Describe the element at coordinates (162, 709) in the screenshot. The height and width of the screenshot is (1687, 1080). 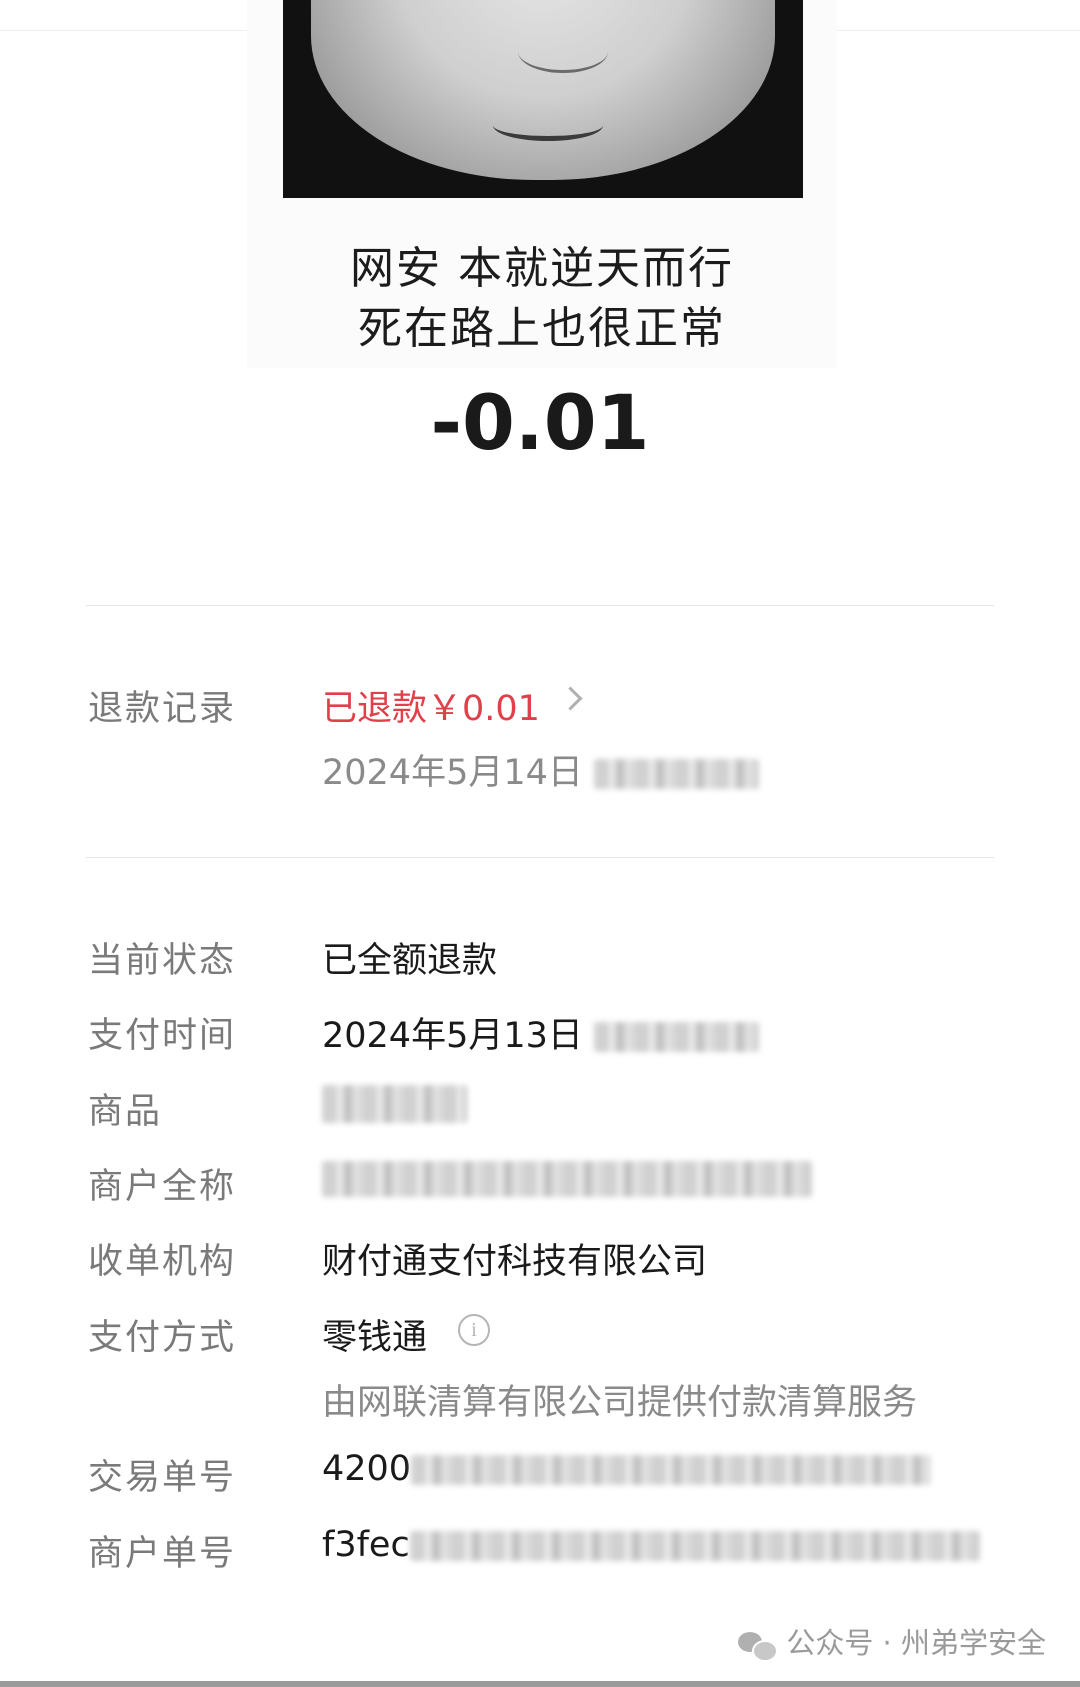
I see `refund-record-label: 退款记录` at that location.